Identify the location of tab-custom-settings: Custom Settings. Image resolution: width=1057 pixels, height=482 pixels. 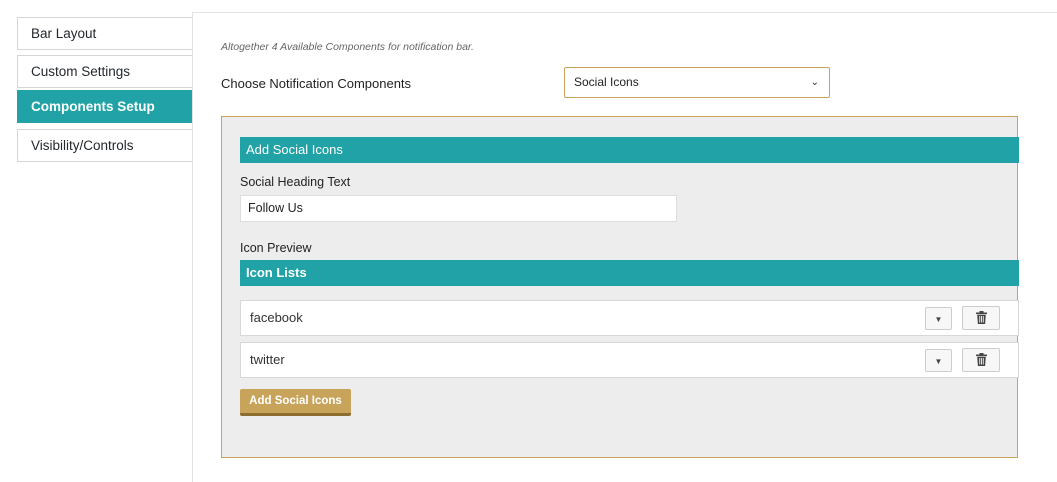
(105, 71).